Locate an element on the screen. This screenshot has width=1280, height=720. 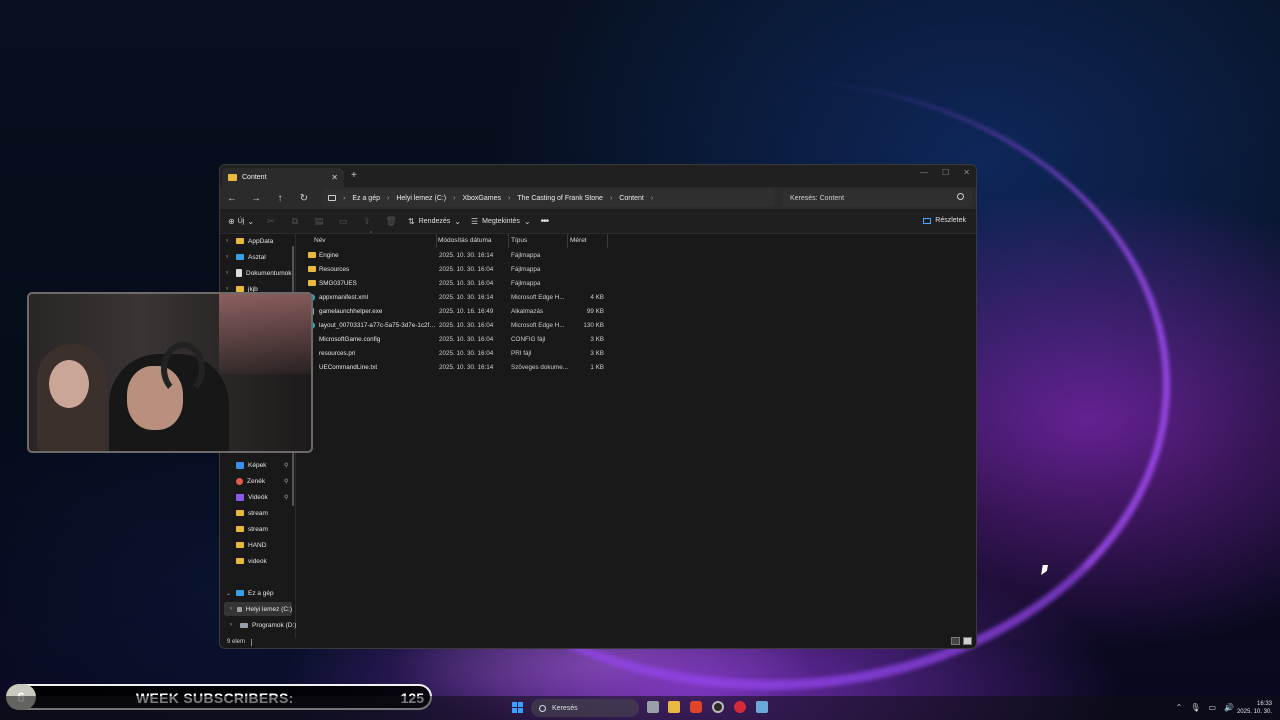
pin-icon: ⚲ is located at coordinates (286, 481).